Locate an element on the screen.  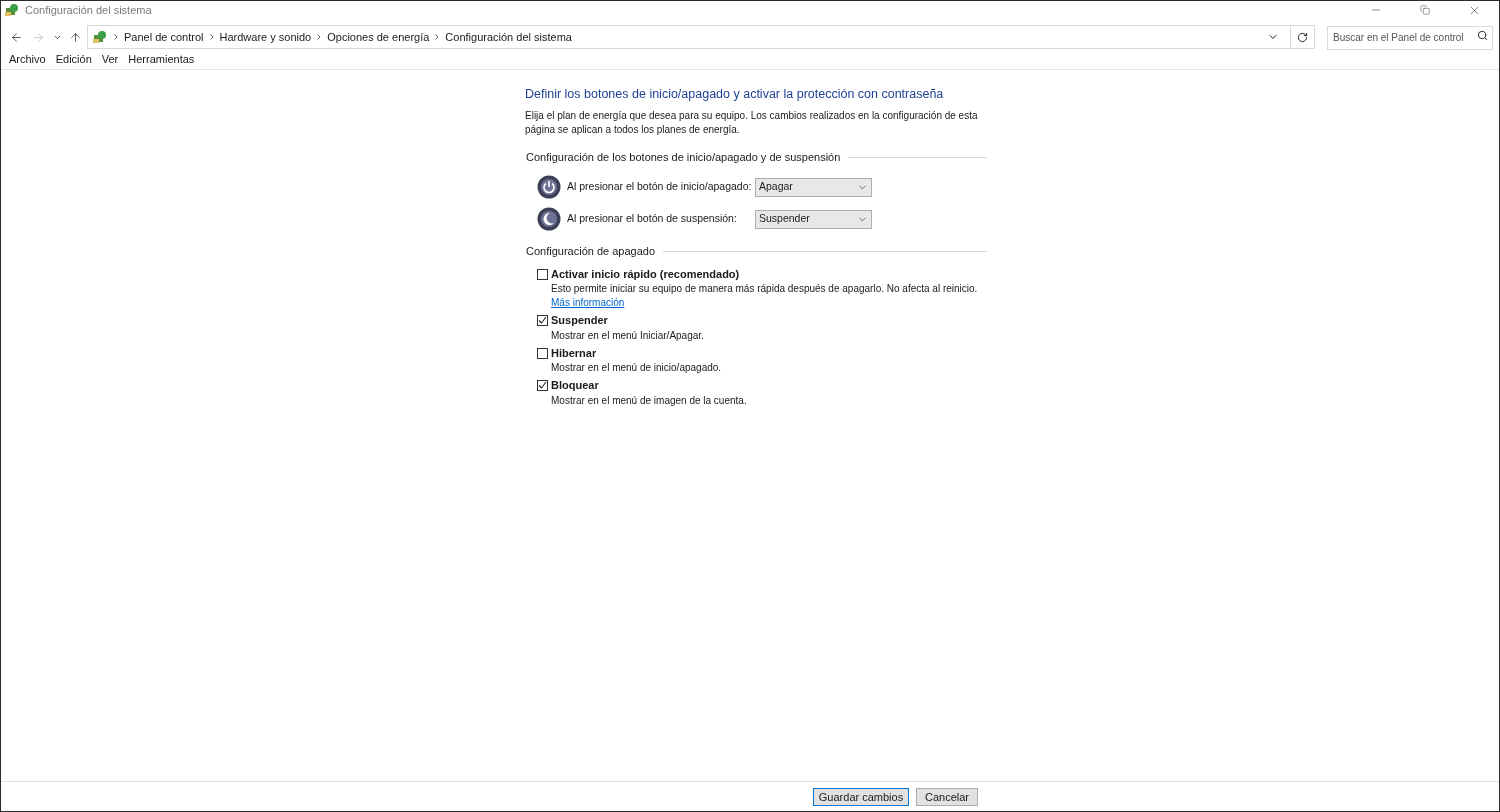
section-title: Configuración de los botones de inicio/apagado y de suspensión is located at coordinates (683, 157).